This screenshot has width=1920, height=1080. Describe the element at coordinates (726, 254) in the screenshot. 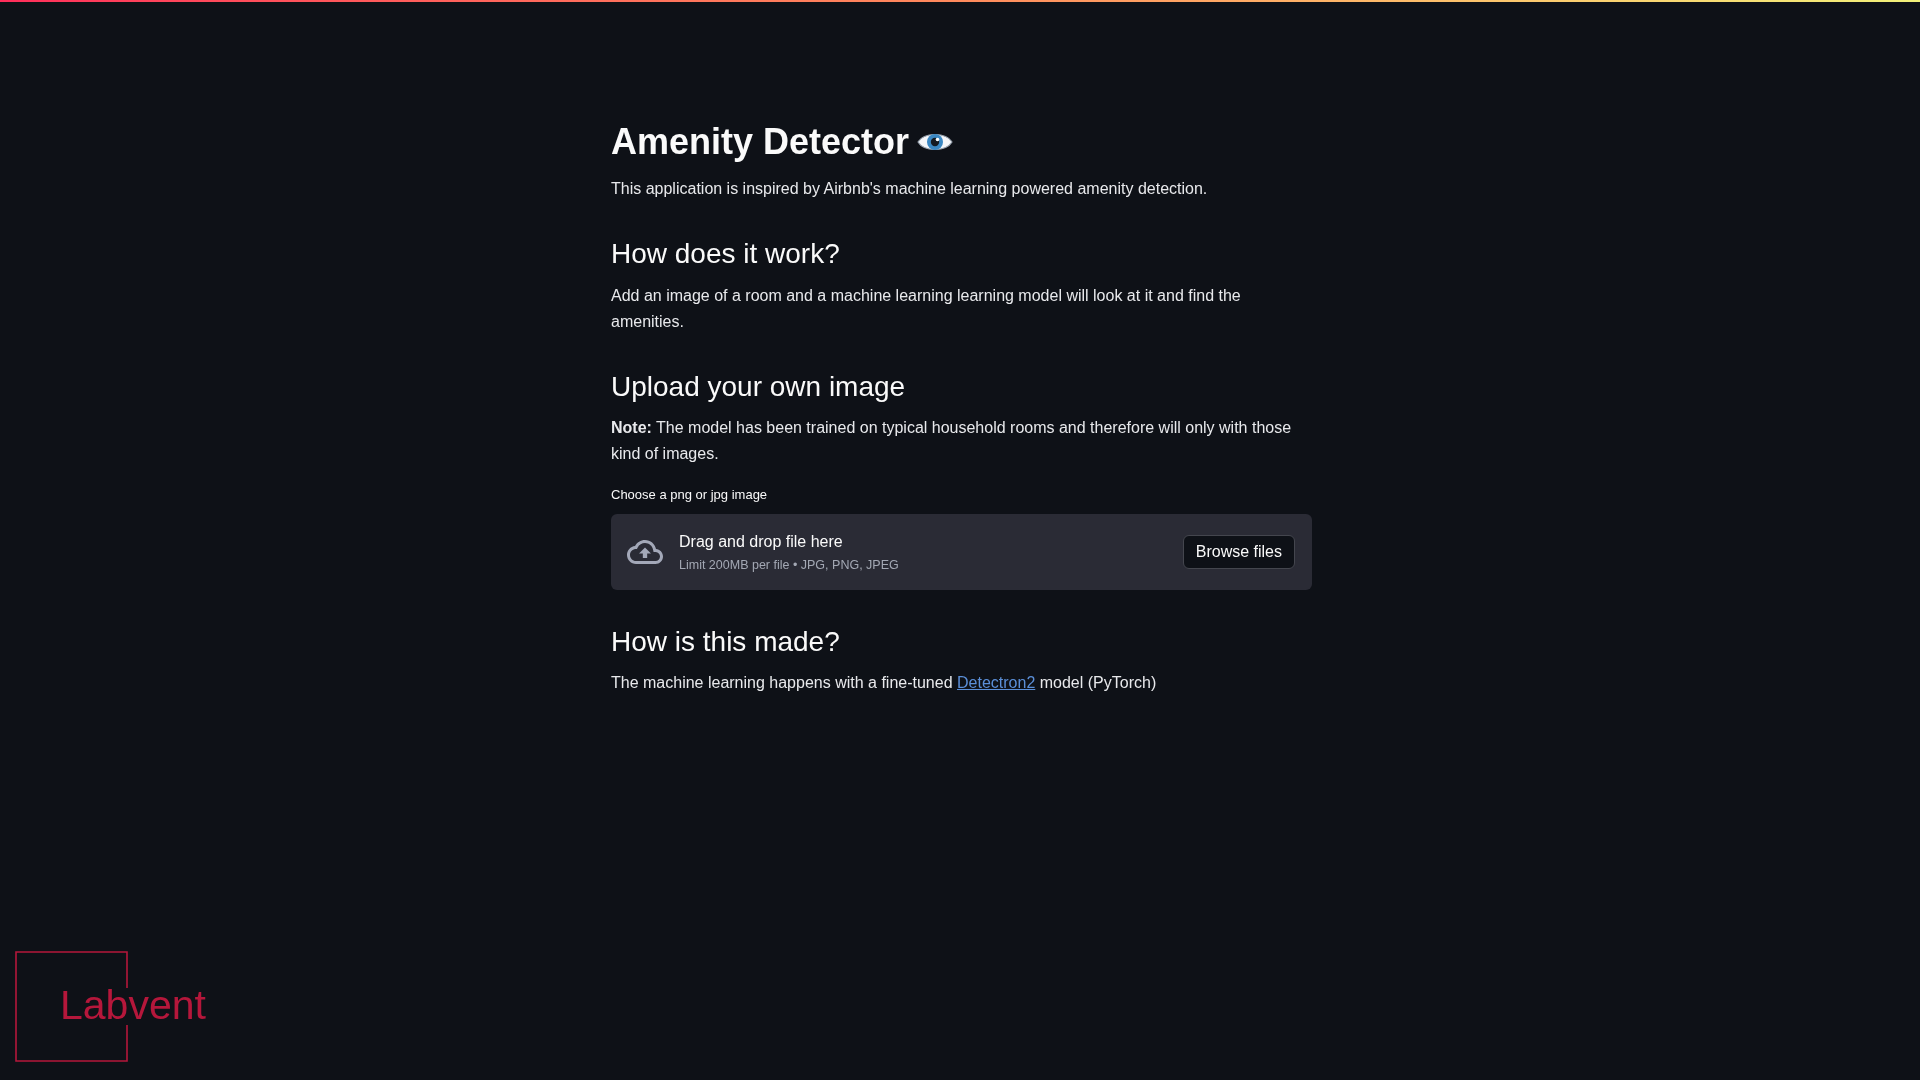

I see `section-heading: How does it work?` at that location.